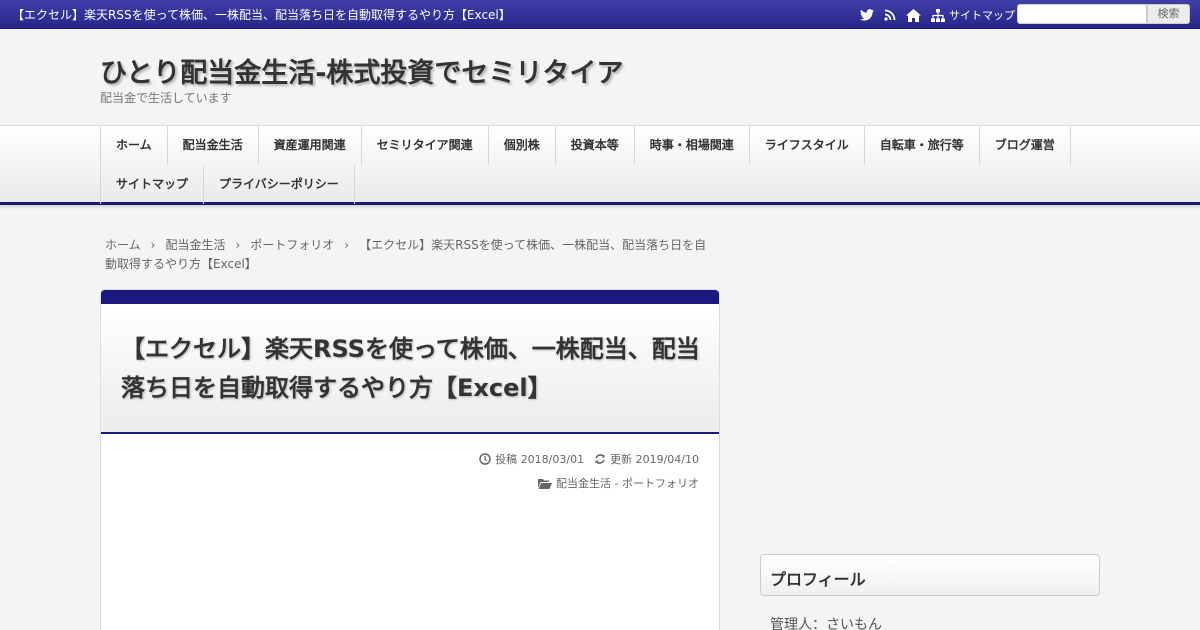 This screenshot has height=630, width=1200. Describe the element at coordinates (361, 70) in the screenshot. I see `site-title: ひとり配当金生活-株式投資でセミリタイア` at that location.